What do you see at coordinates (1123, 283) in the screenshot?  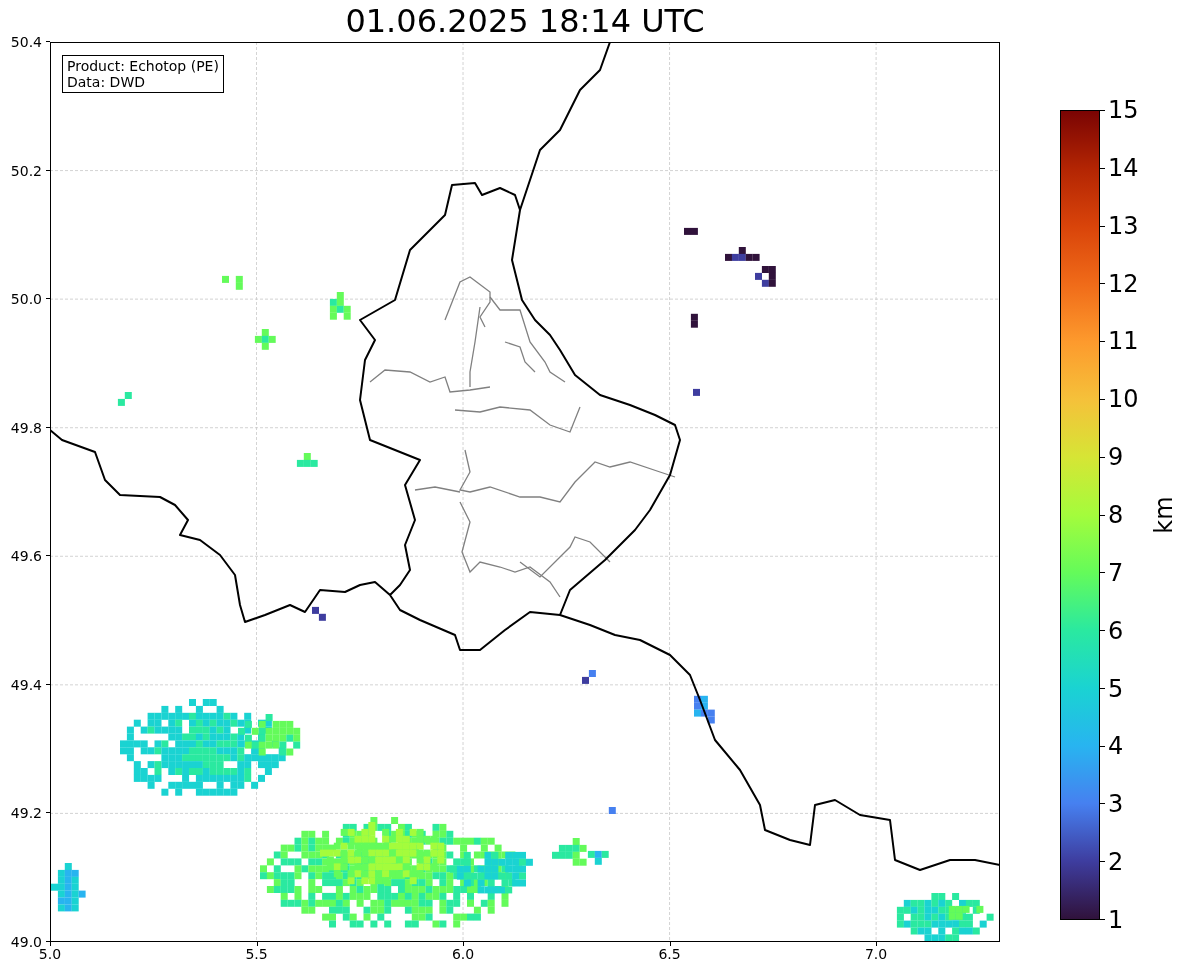 I see `colorbar-tick-label: 12` at bounding box center [1123, 283].